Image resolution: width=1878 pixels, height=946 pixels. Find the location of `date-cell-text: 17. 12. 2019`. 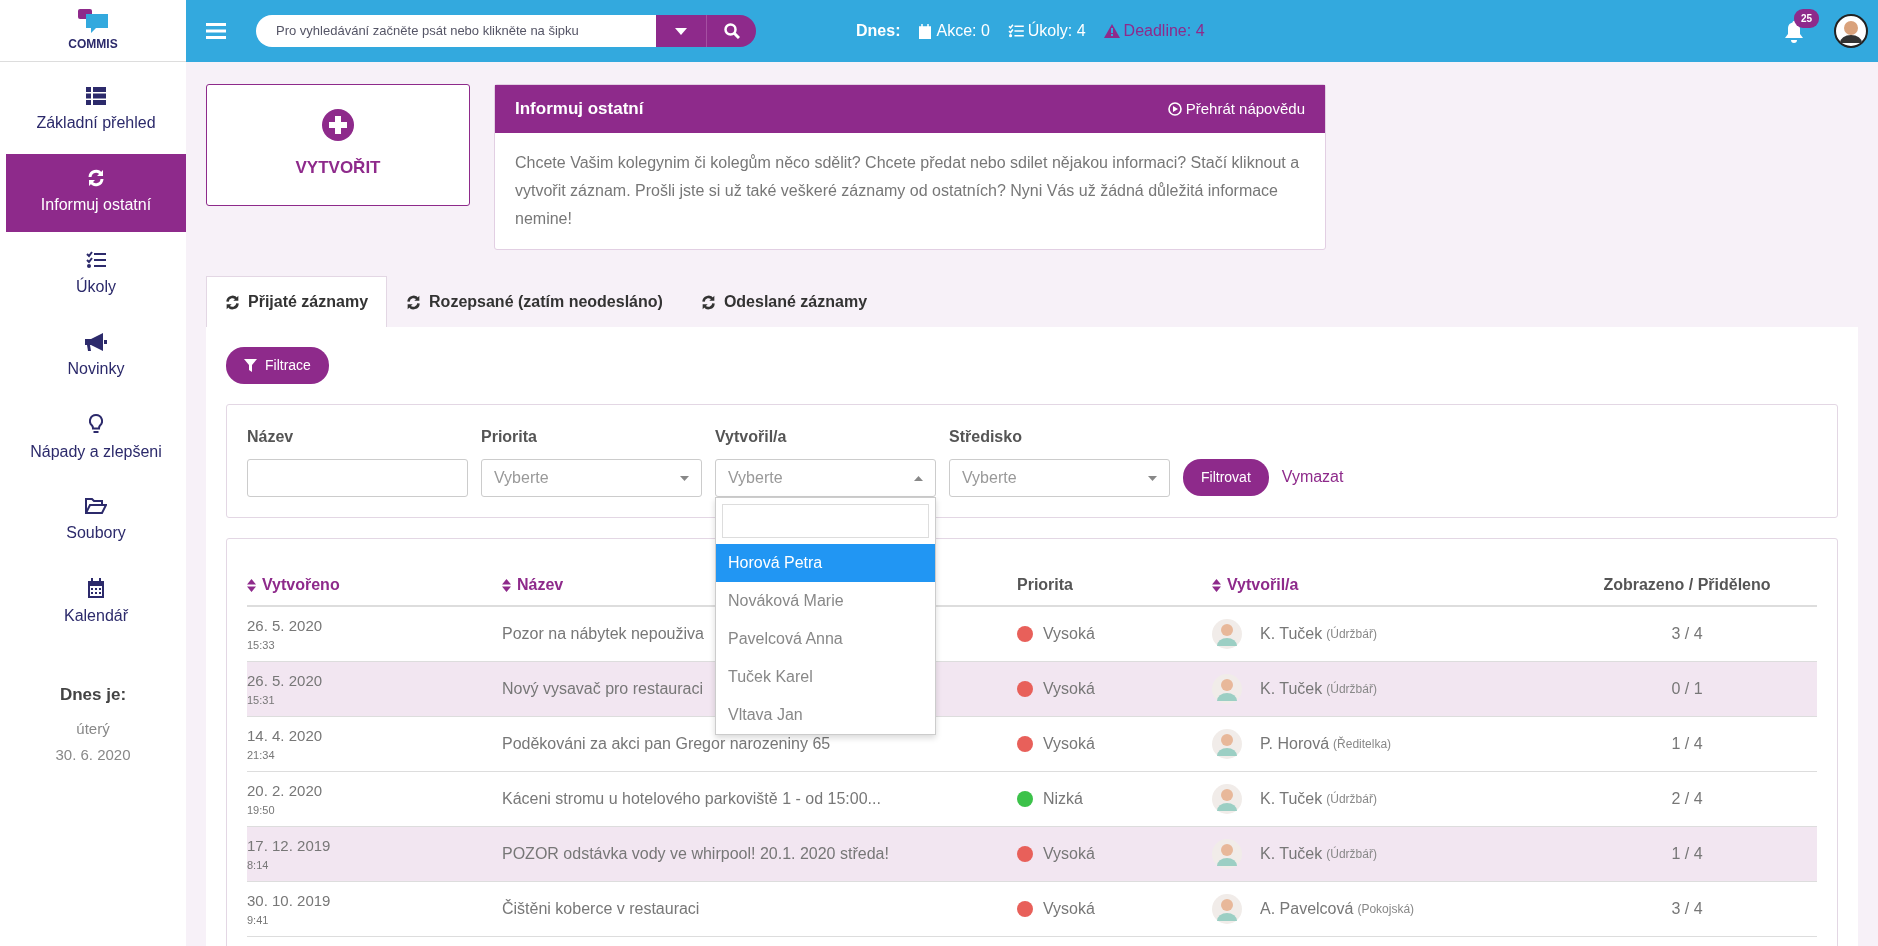

date-cell-text: 17. 12. 2019 is located at coordinates (289, 845).